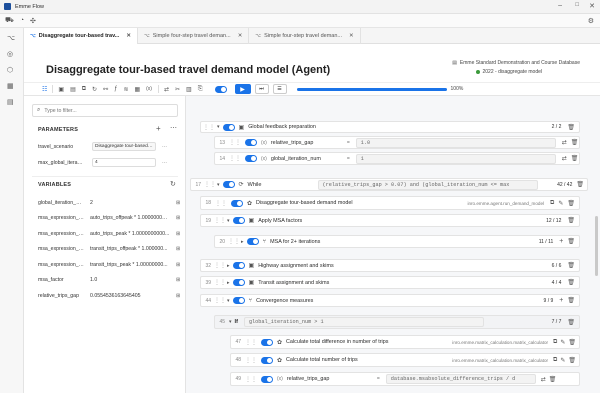 This screenshot has width=600, height=393. What do you see at coordinates (242, 89) in the screenshot?
I see `run-button: ▶` at bounding box center [242, 89].